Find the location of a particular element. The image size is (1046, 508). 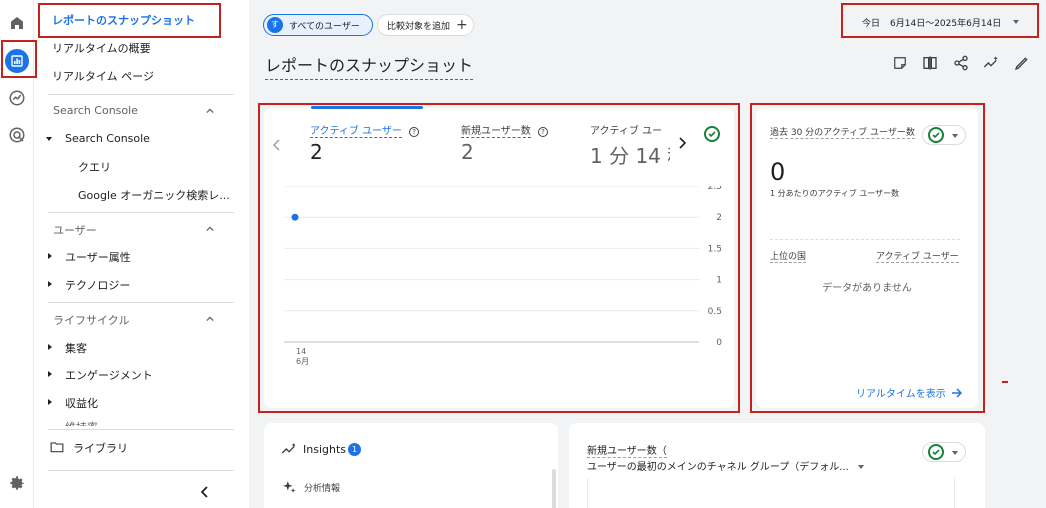

realtime-title-text: 過去 30 分のアクティブ ユーザー数 is located at coordinates (842, 133).